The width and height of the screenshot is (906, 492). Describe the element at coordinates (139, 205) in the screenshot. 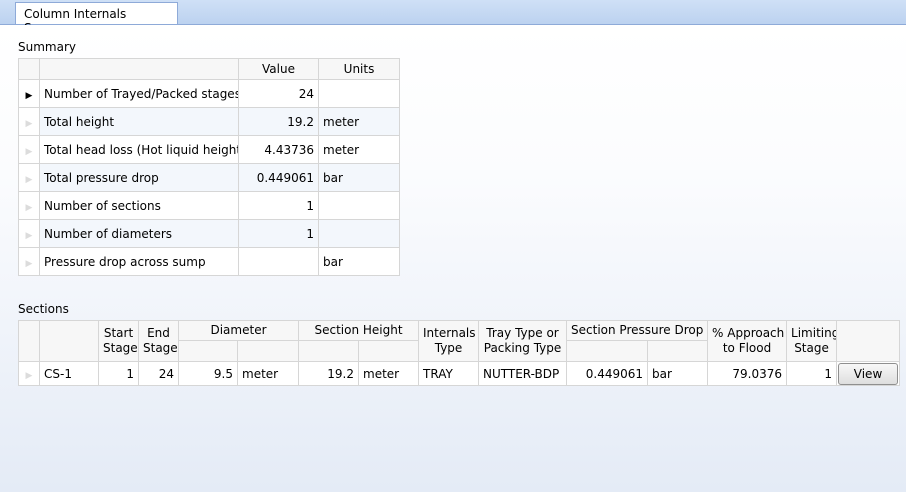

I see `row-label: Number of sections` at that location.